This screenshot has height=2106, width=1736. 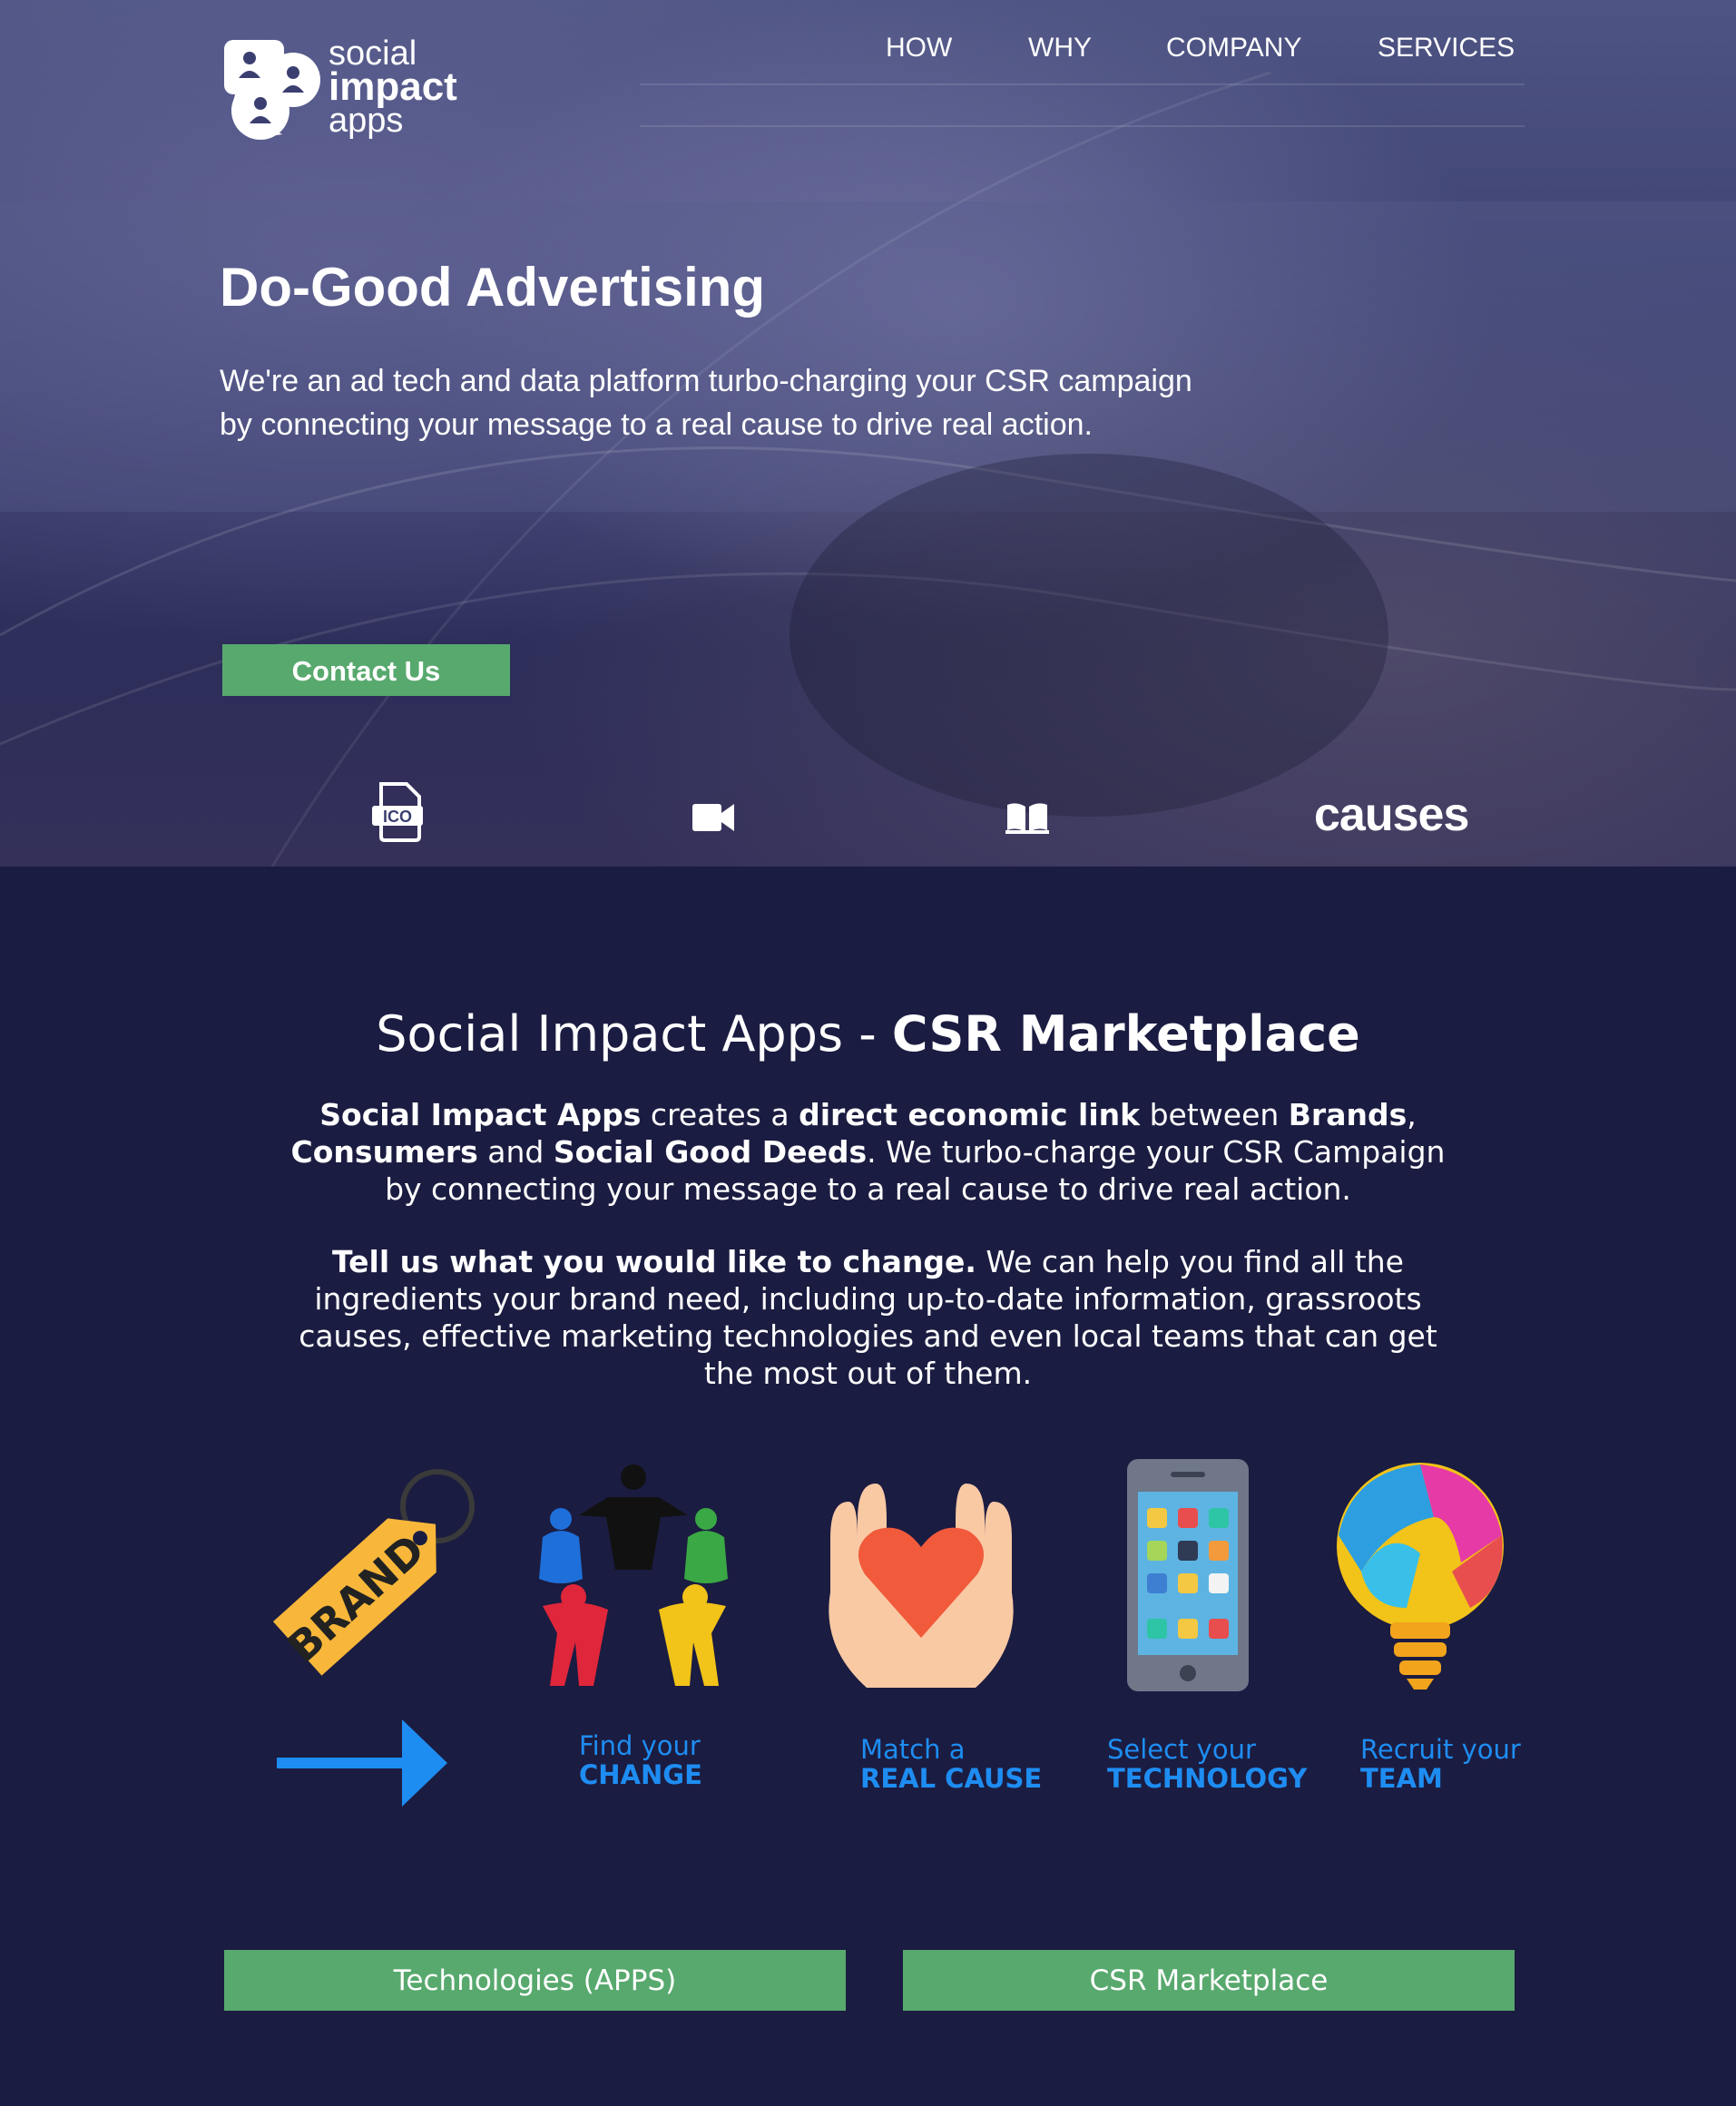 I want to click on intro-text-2: between, so click(x=1214, y=1114).